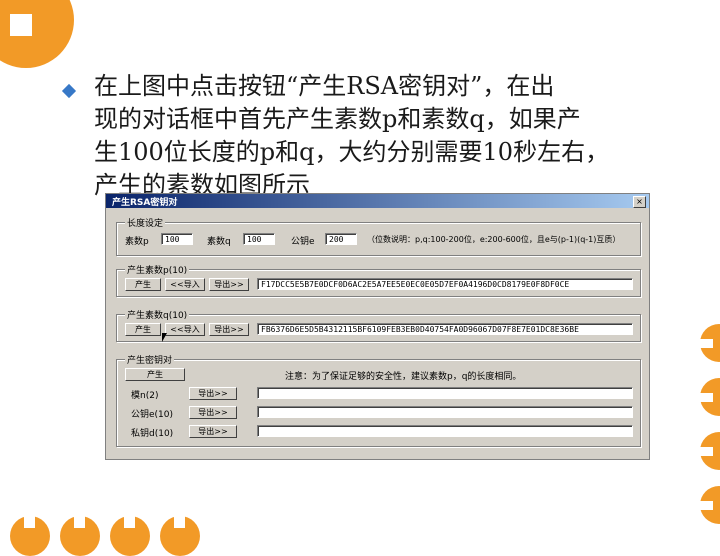 This screenshot has height=556, width=720. Describe the element at coordinates (166, 337) in the screenshot. I see `mouse-pointer-icon` at that location.